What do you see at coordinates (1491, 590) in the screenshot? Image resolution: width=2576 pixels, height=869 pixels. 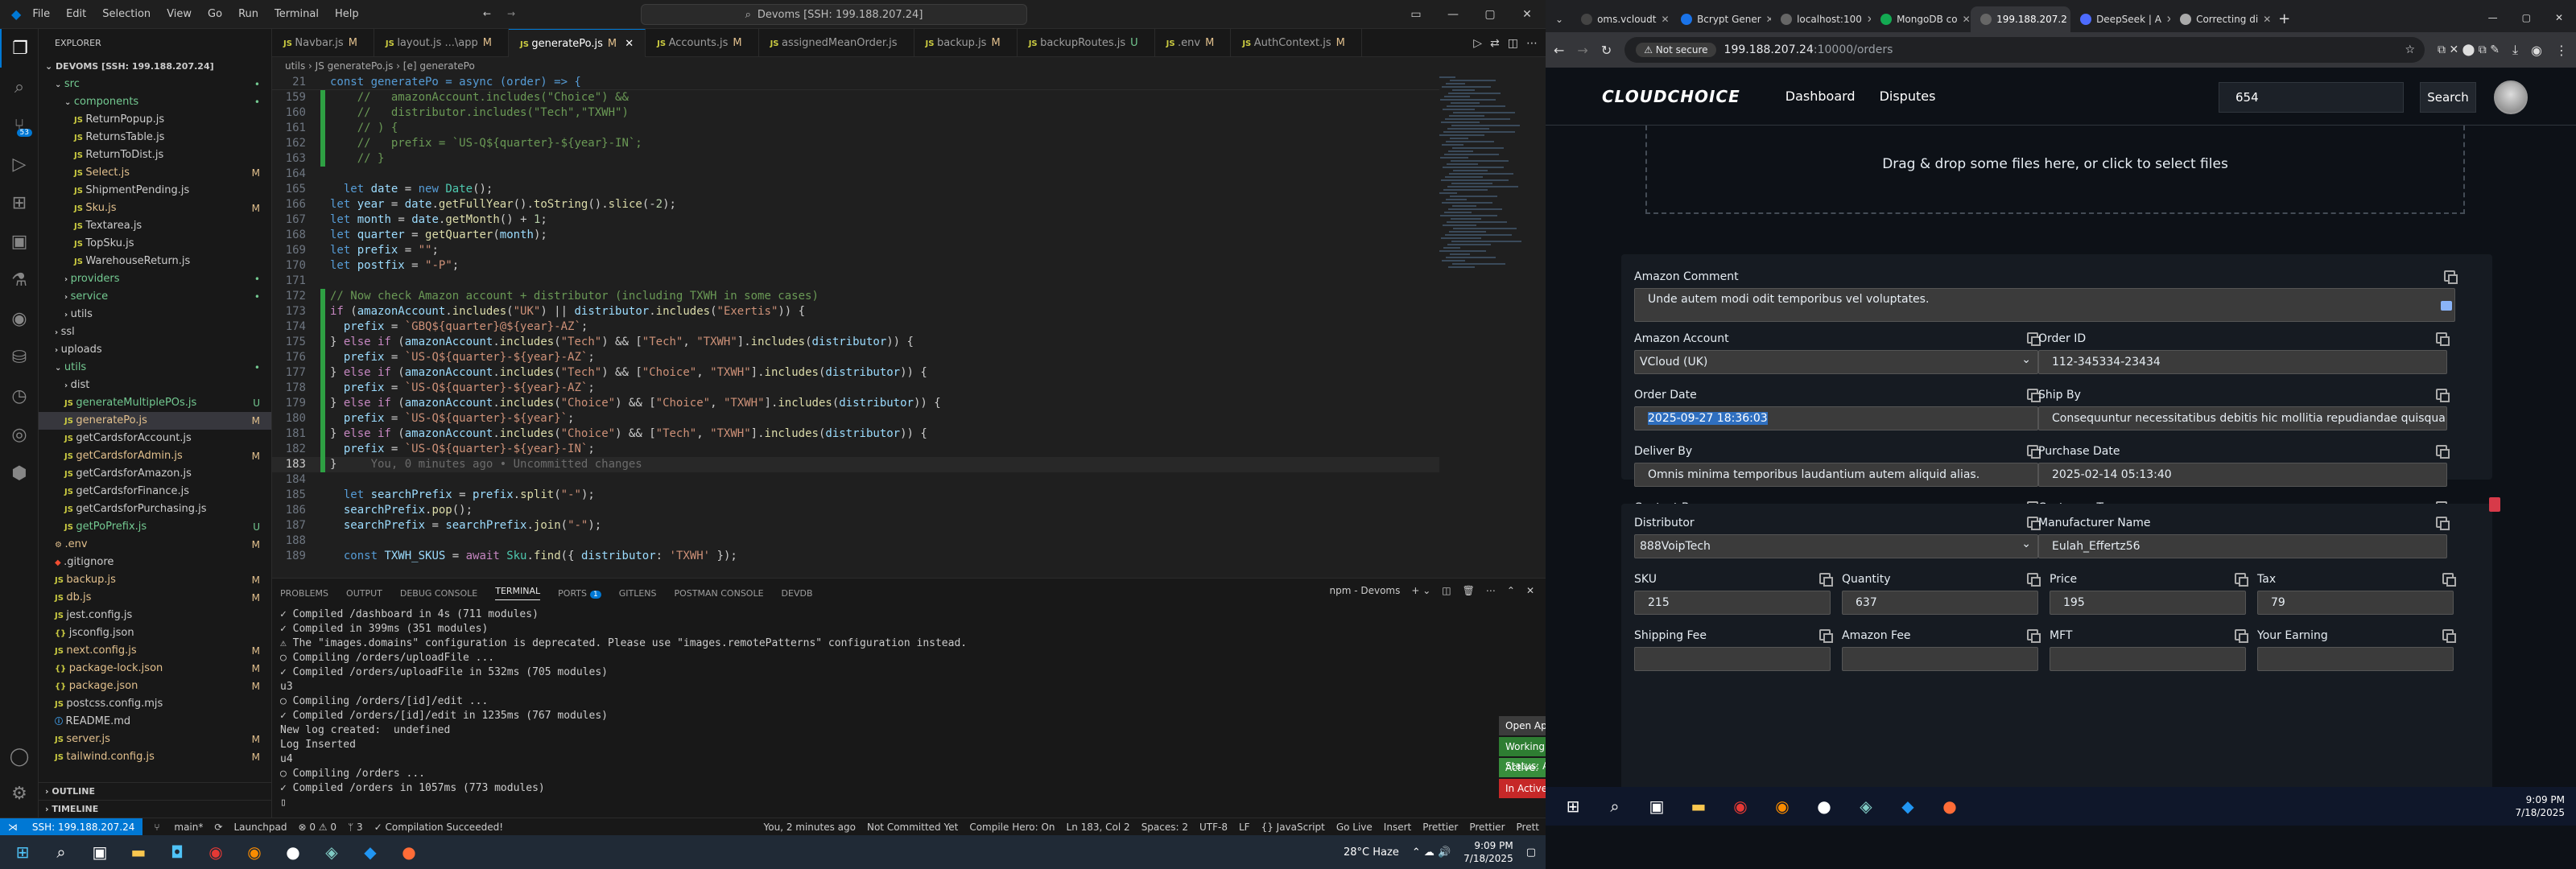 I see `more-icon: ⋯` at bounding box center [1491, 590].